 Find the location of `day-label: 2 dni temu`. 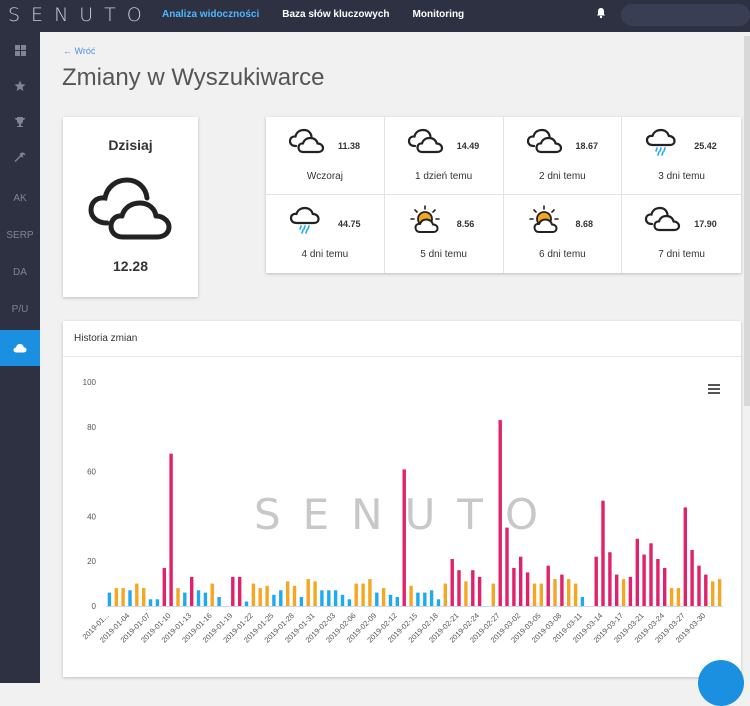

day-label: 2 dni temu is located at coordinates (562, 176).